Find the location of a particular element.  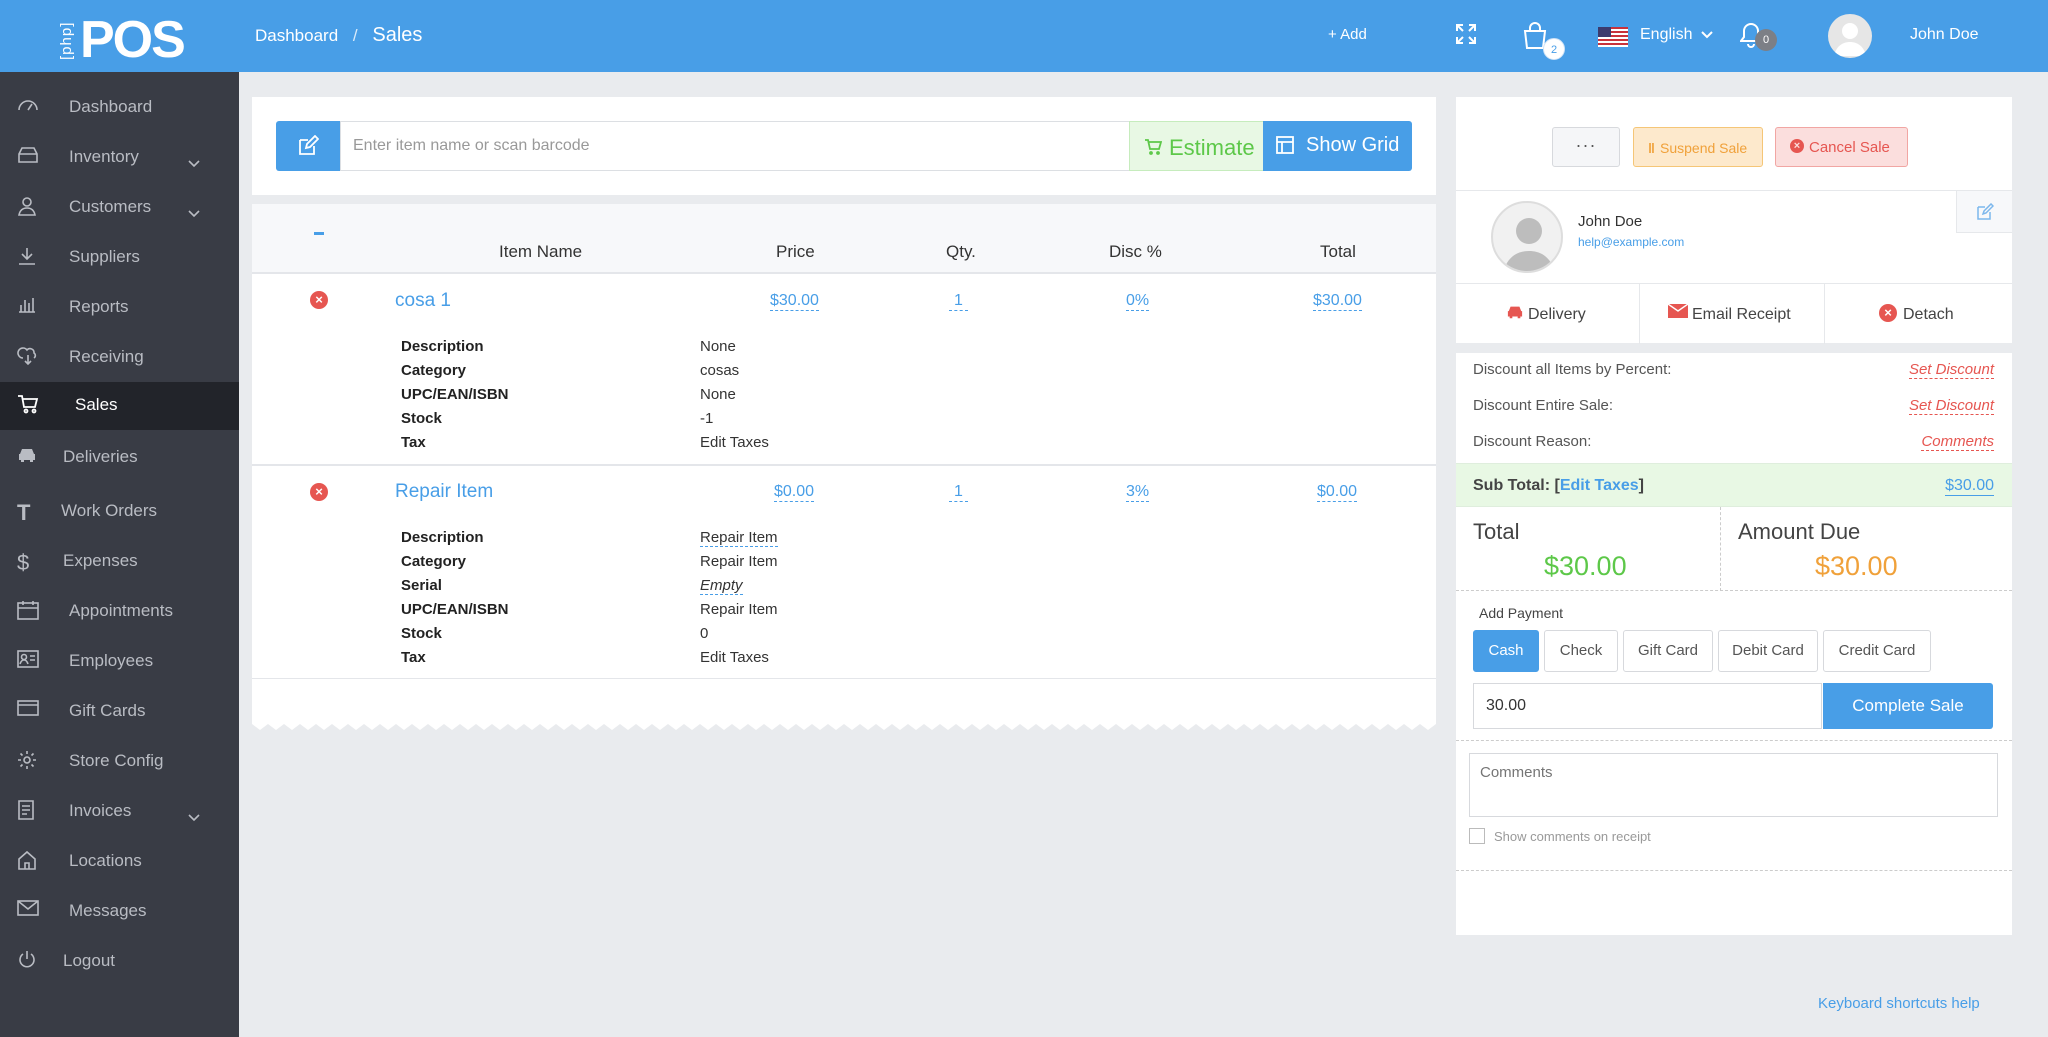

sidebar-item-receiving: Receiving is located at coordinates (119, 358).